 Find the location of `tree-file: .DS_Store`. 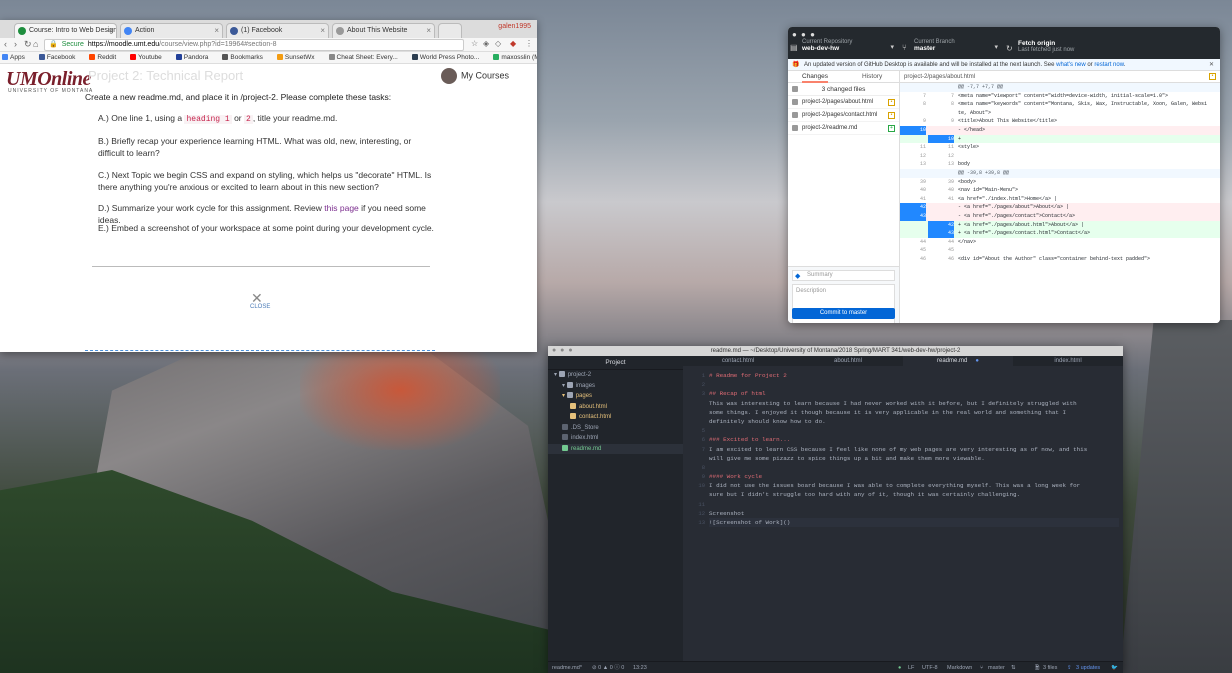

tree-file: .DS_Store is located at coordinates (615, 428).